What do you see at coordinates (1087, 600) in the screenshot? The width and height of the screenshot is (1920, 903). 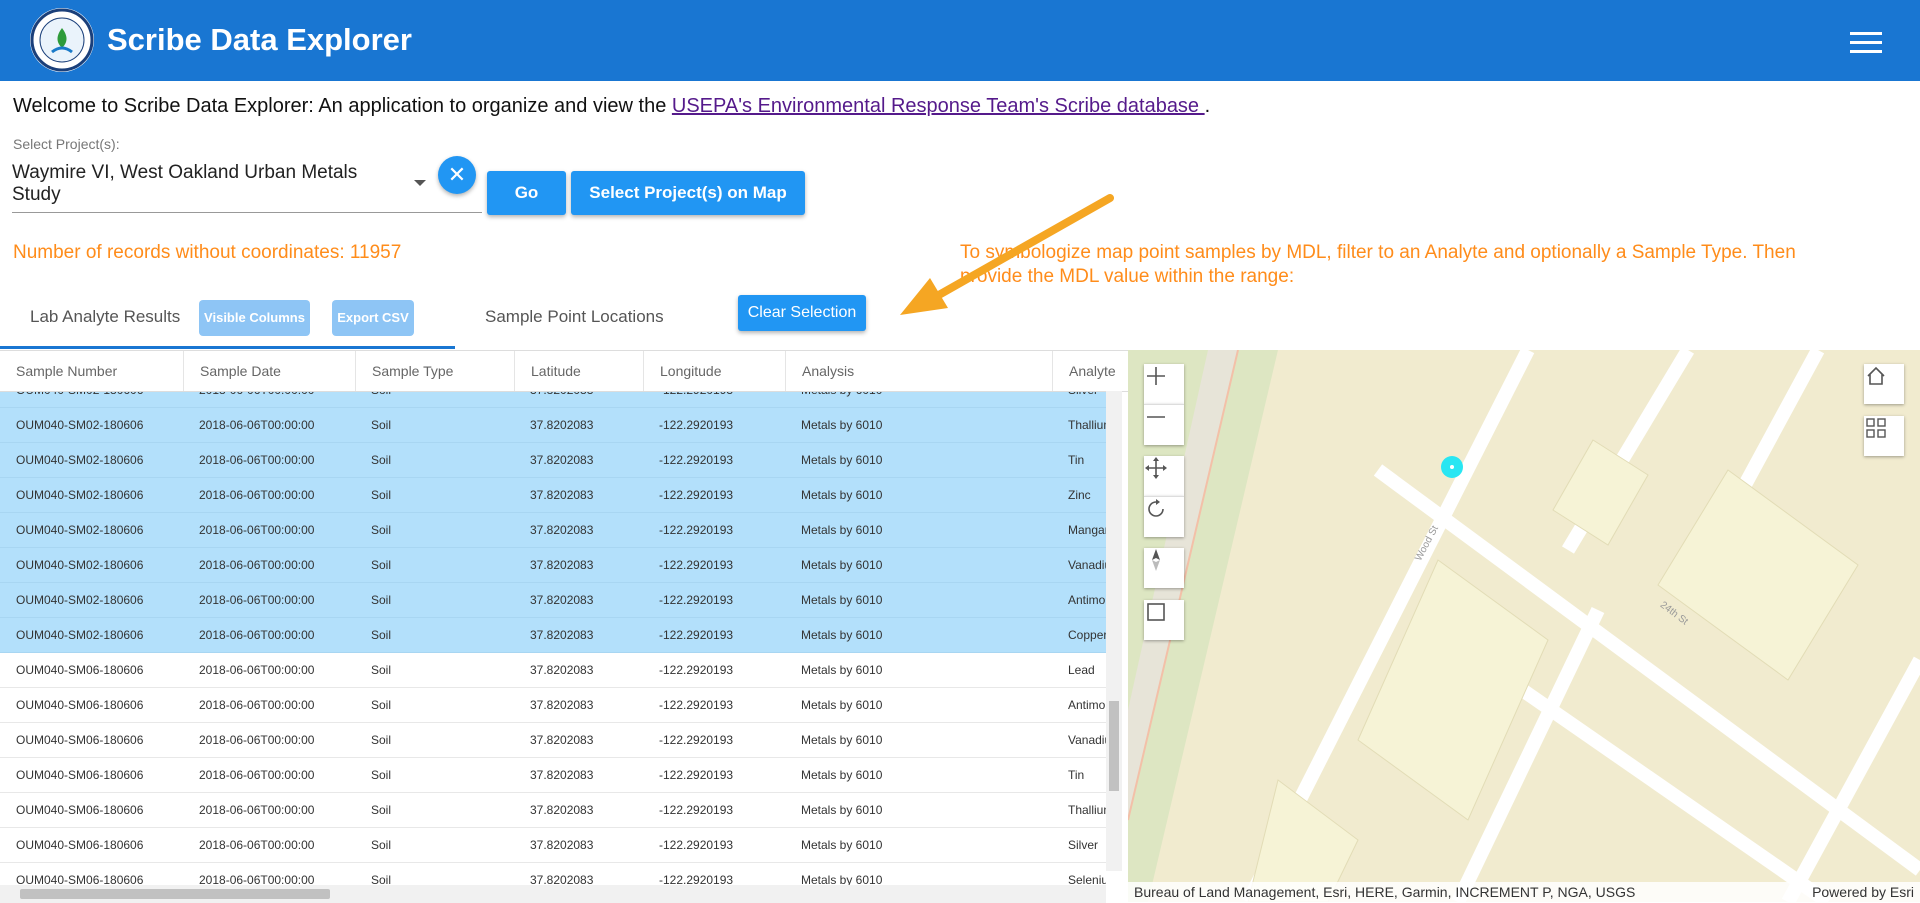 I see `cell-analyte: Antimony` at bounding box center [1087, 600].